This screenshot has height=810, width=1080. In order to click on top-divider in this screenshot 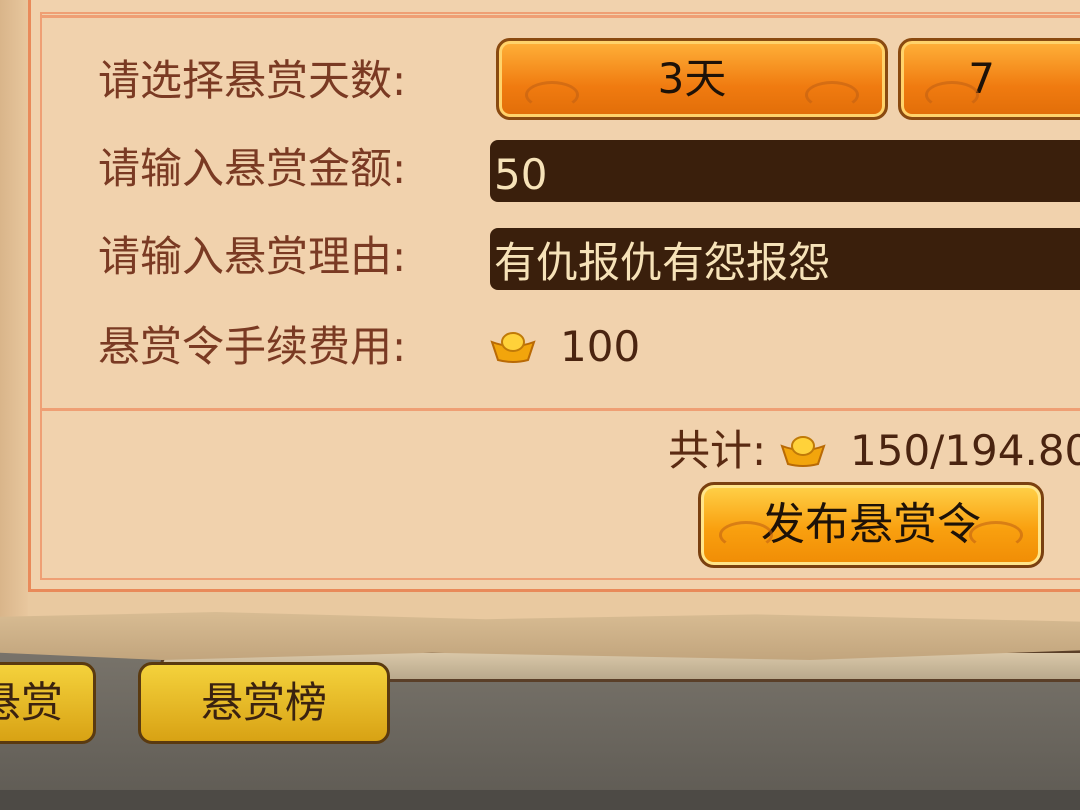, I will do `click(560, 16)`.